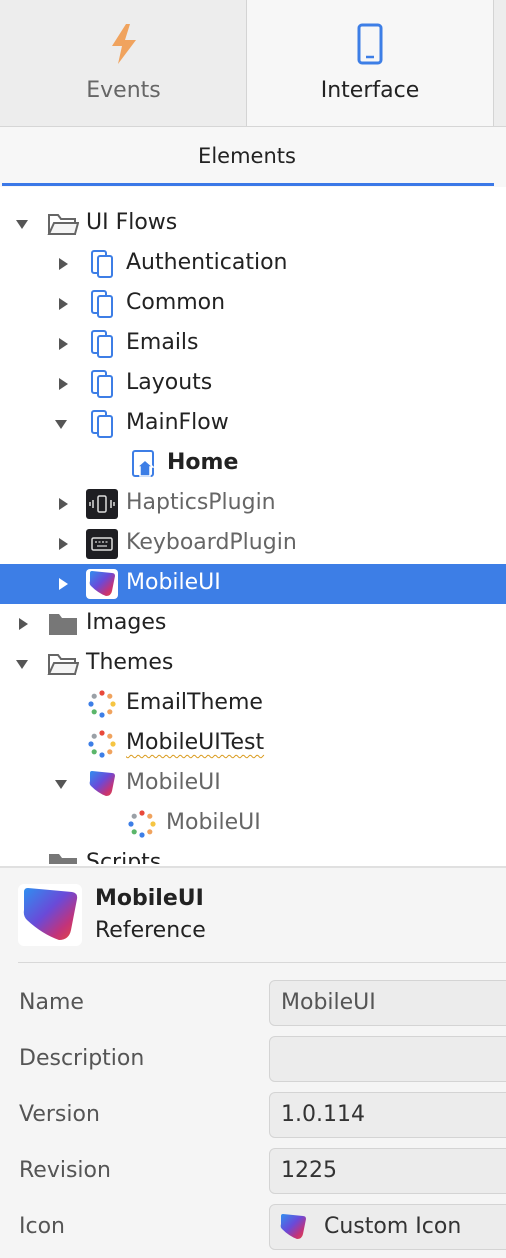  What do you see at coordinates (253, 224) in the screenshot?
I see `tree-item-ui-flows: UI Flows` at bounding box center [253, 224].